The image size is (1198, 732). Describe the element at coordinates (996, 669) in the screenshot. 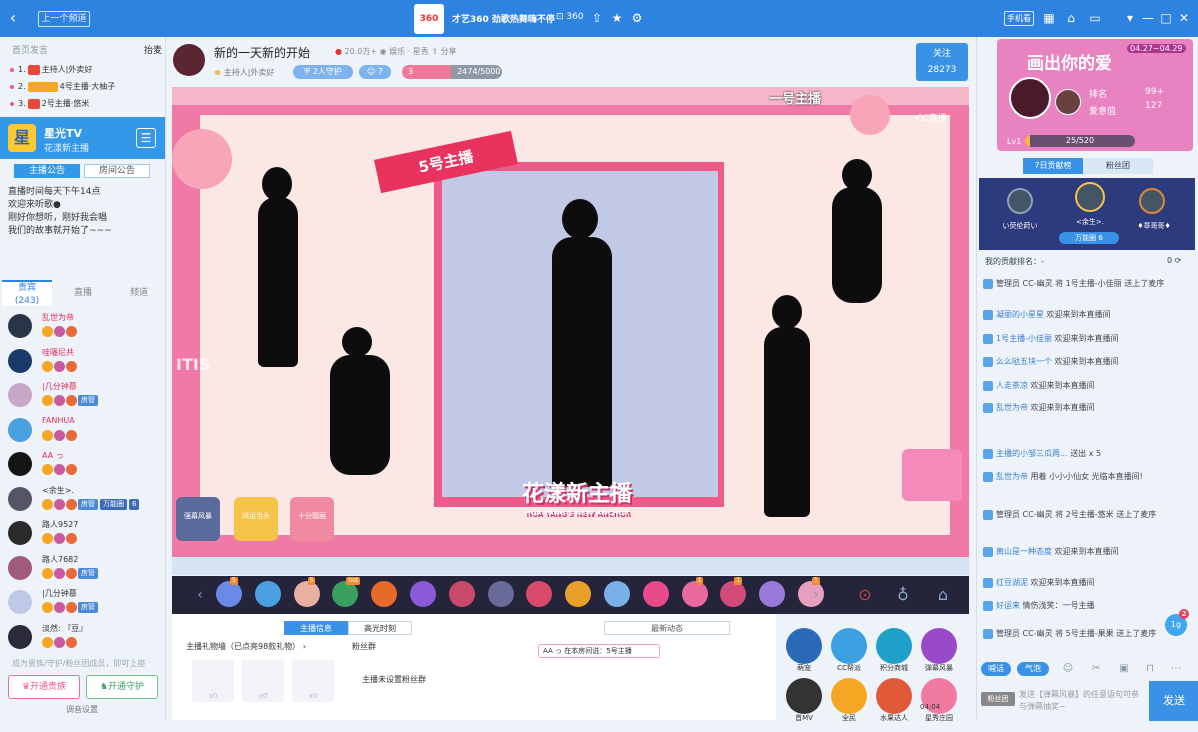

I see `tab-shout: 喊话` at that location.